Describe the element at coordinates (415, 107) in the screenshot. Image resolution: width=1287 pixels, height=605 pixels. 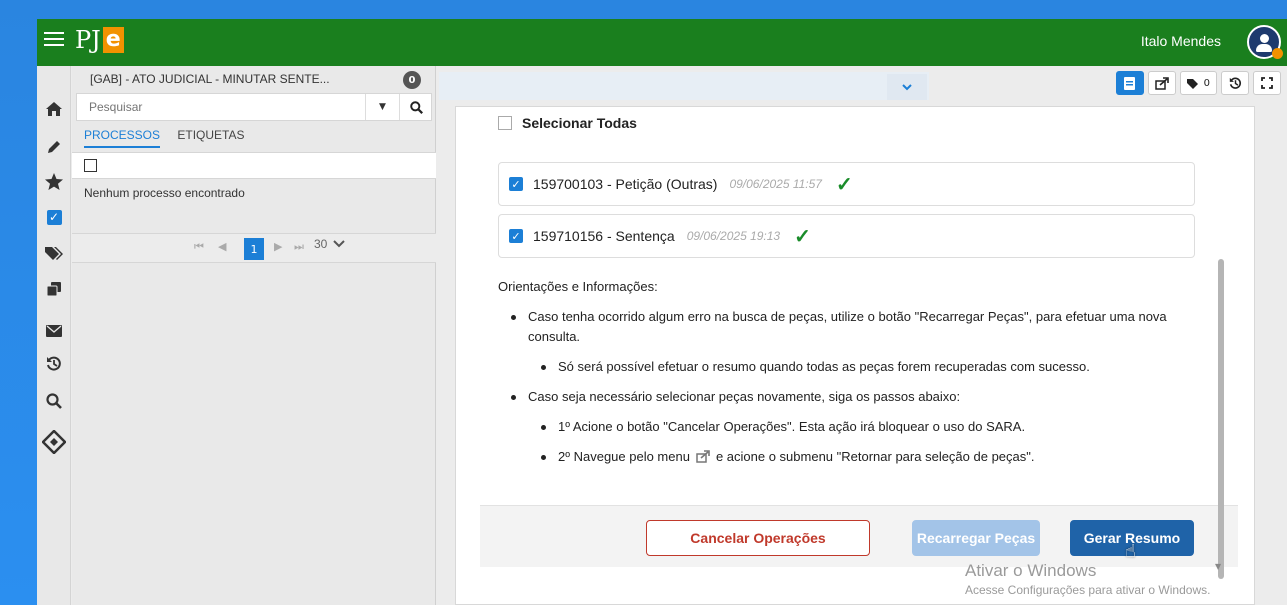
I see `search-button` at that location.